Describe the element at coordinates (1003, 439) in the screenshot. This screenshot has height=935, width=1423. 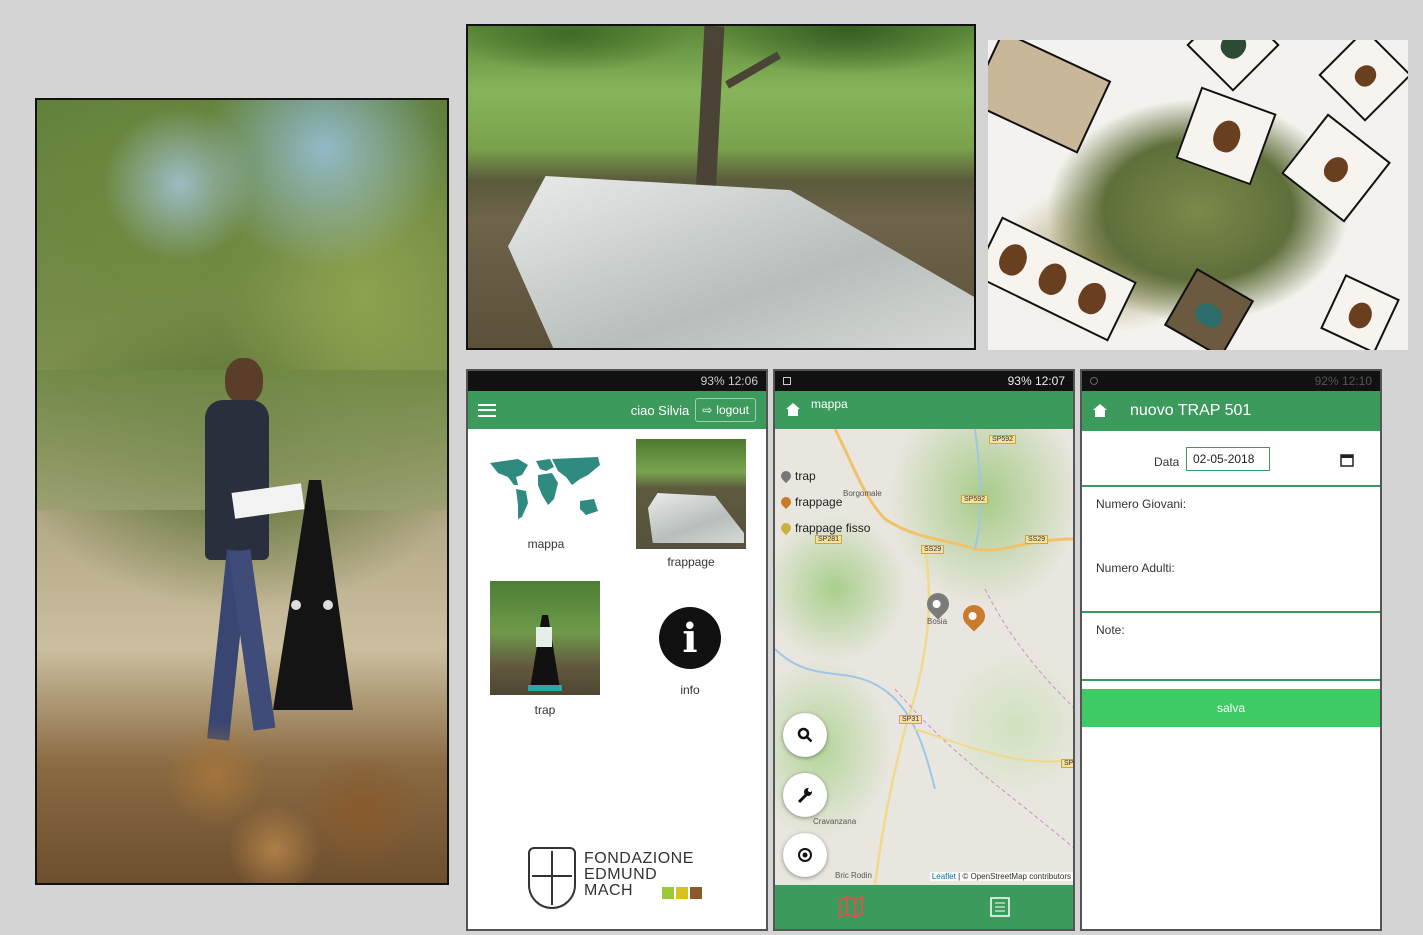
I see `road-sp592-a: SP592` at that location.